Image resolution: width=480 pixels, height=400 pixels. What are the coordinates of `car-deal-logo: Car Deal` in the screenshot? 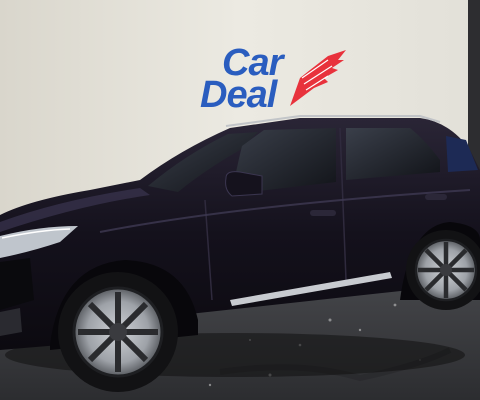 It's located at (275, 79).